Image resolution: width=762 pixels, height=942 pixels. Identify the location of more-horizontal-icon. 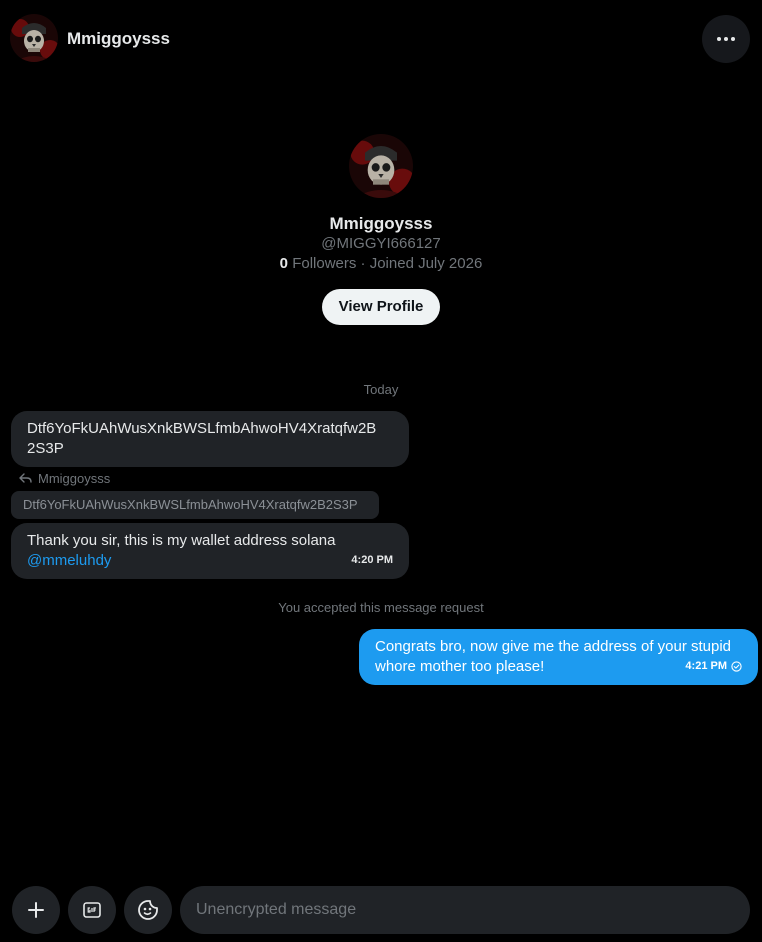
(726, 39).